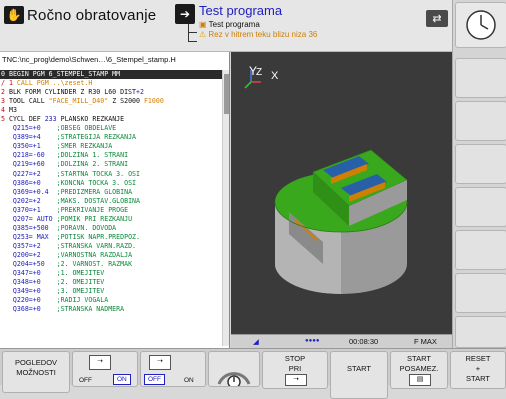 This screenshot has height=399, width=506. I want to click on parameter-value: Q370=+1, so click(26, 209).